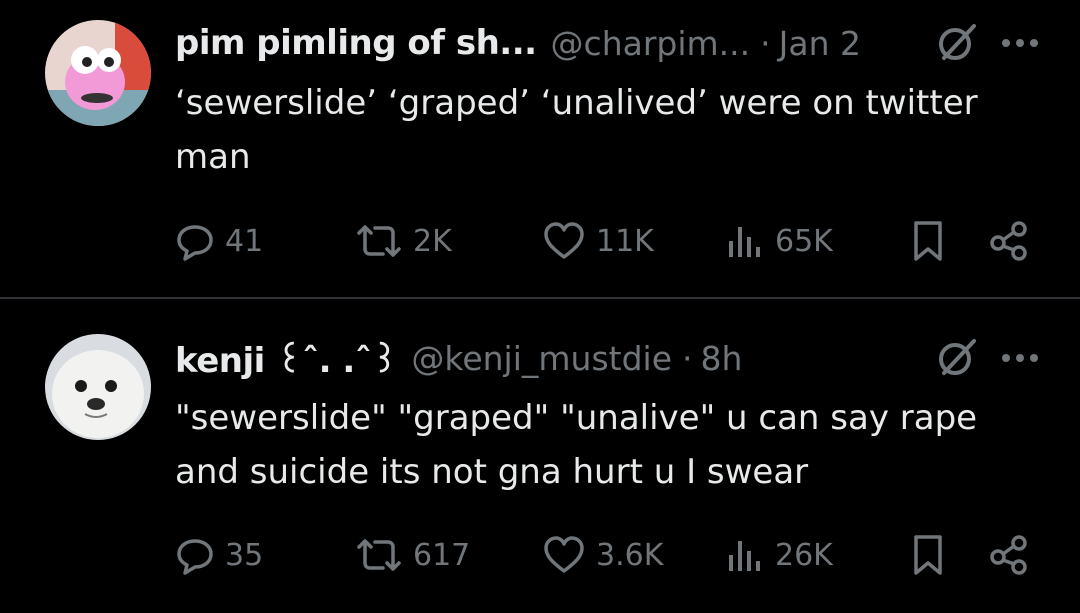  What do you see at coordinates (804, 241) in the screenshot?
I see `view-count: 65K` at bounding box center [804, 241].